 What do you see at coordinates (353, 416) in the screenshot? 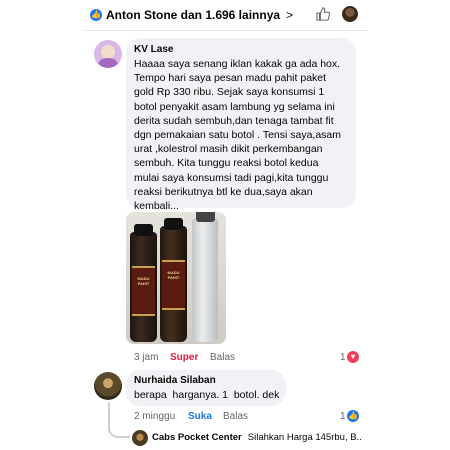
I see `like-icon: 👍` at bounding box center [353, 416].